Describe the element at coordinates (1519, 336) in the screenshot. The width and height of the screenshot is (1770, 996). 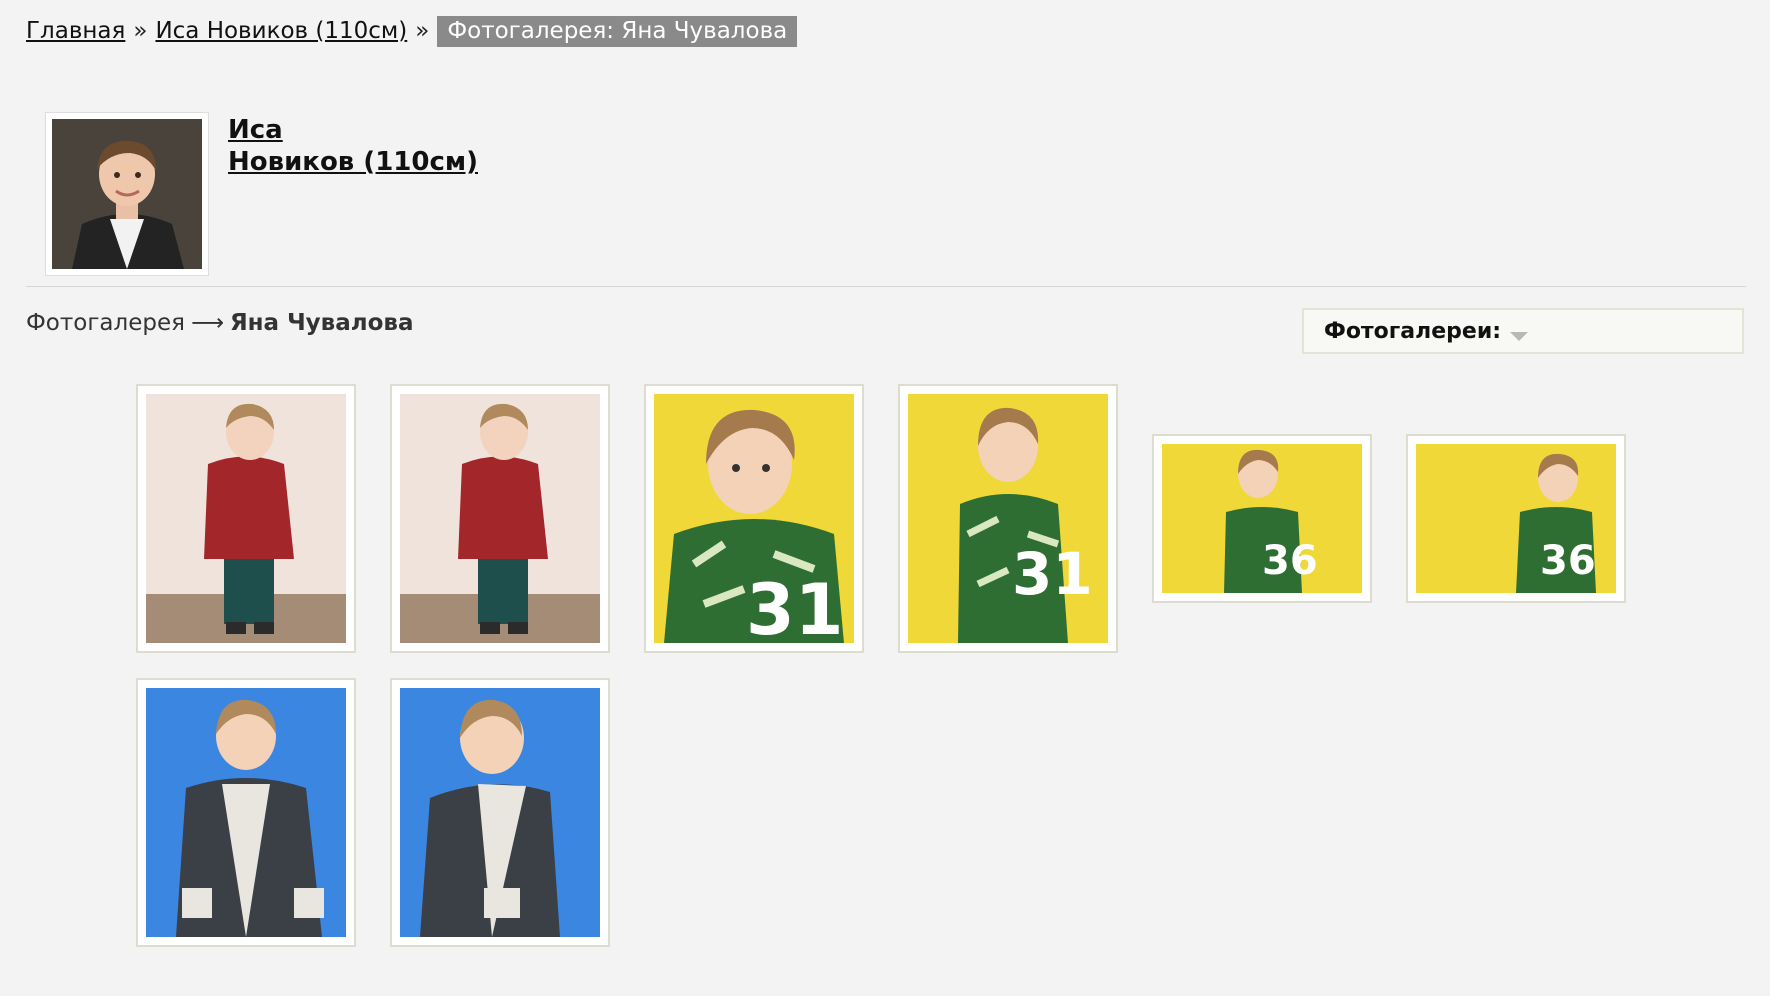
I see `chevron-down-icon` at that location.